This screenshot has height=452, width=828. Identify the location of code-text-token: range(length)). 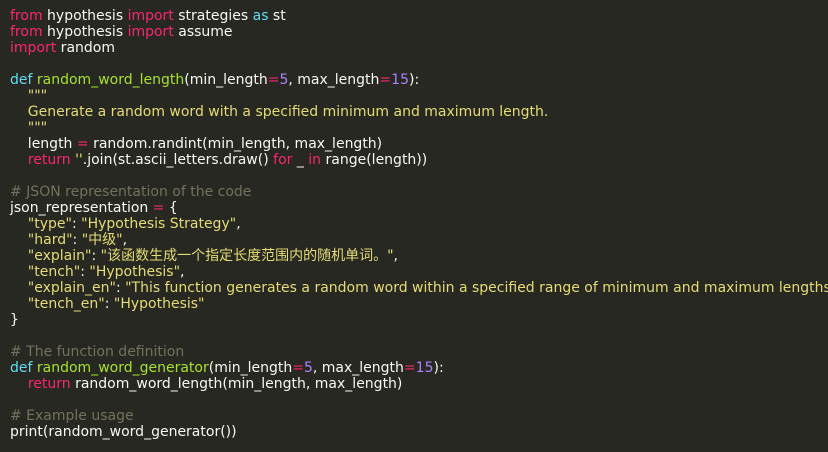
(374, 160).